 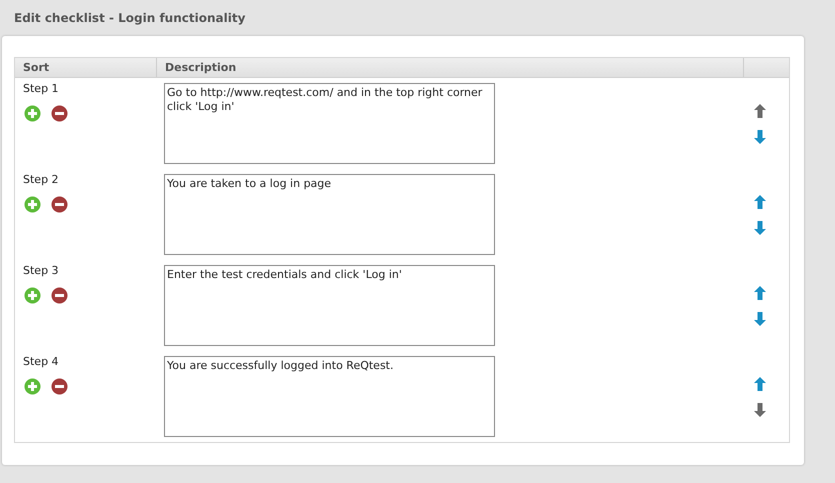 I want to click on description-field: Go to http://www.reqtest.com/ and in the top right corner click 'Log in', so click(x=329, y=123).